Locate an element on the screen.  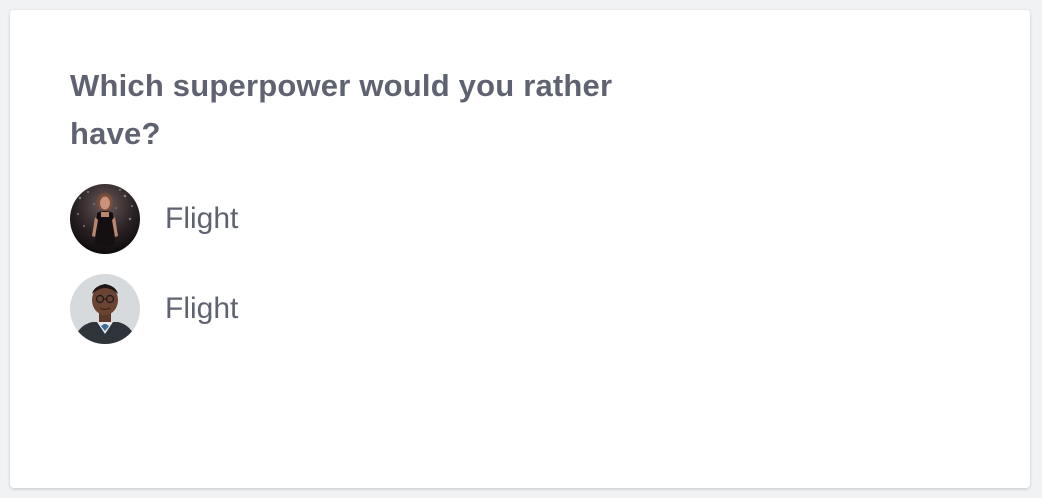
man-portrait-avatar is located at coordinates (105, 309).